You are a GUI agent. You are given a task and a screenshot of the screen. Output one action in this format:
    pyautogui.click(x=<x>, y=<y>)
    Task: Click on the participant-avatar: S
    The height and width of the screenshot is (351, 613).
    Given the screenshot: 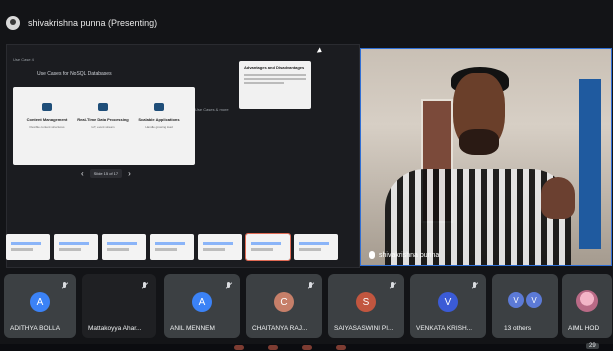 What is the action you would take?
    pyautogui.click(x=366, y=302)
    